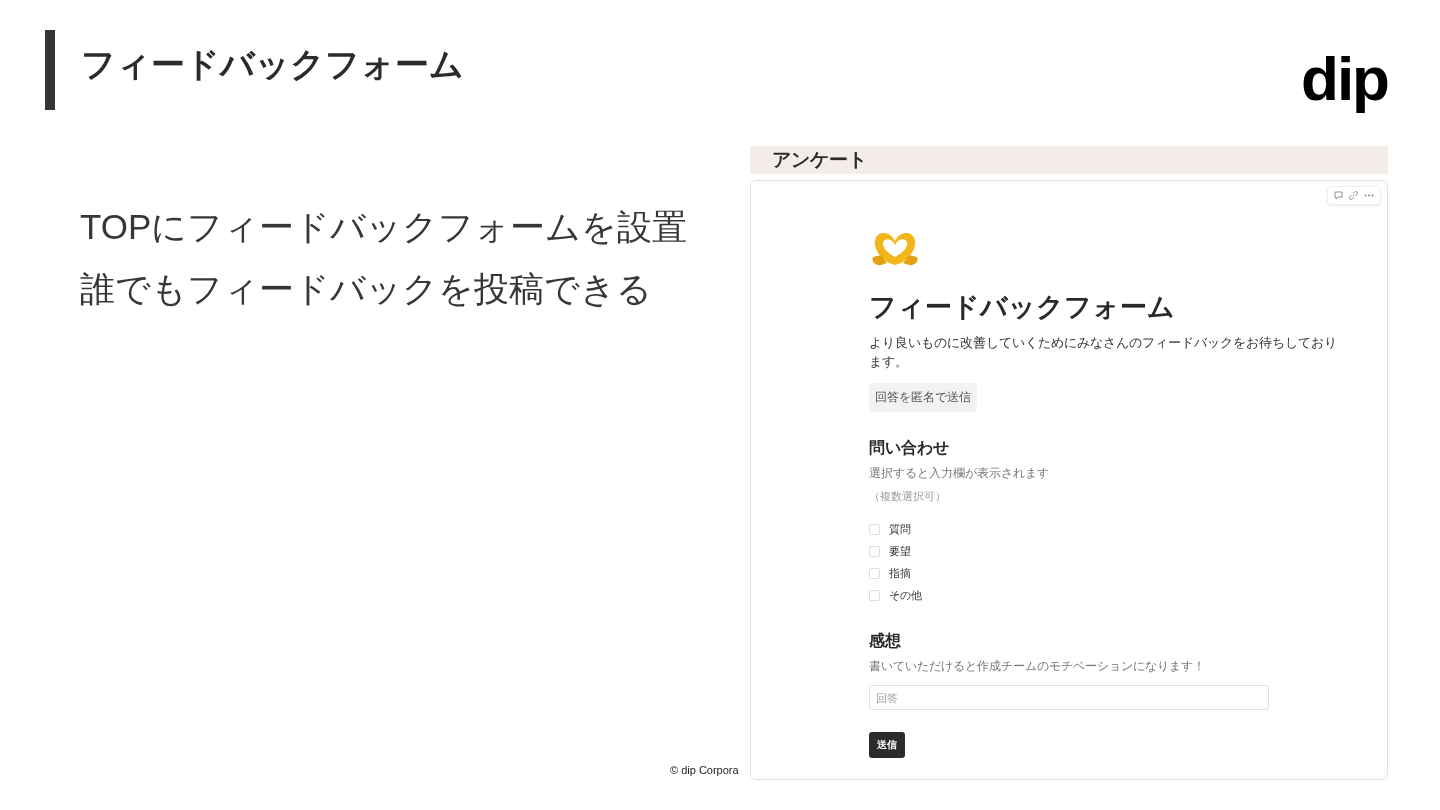  I want to click on section-heading: 問い合わせ, so click(909, 448).